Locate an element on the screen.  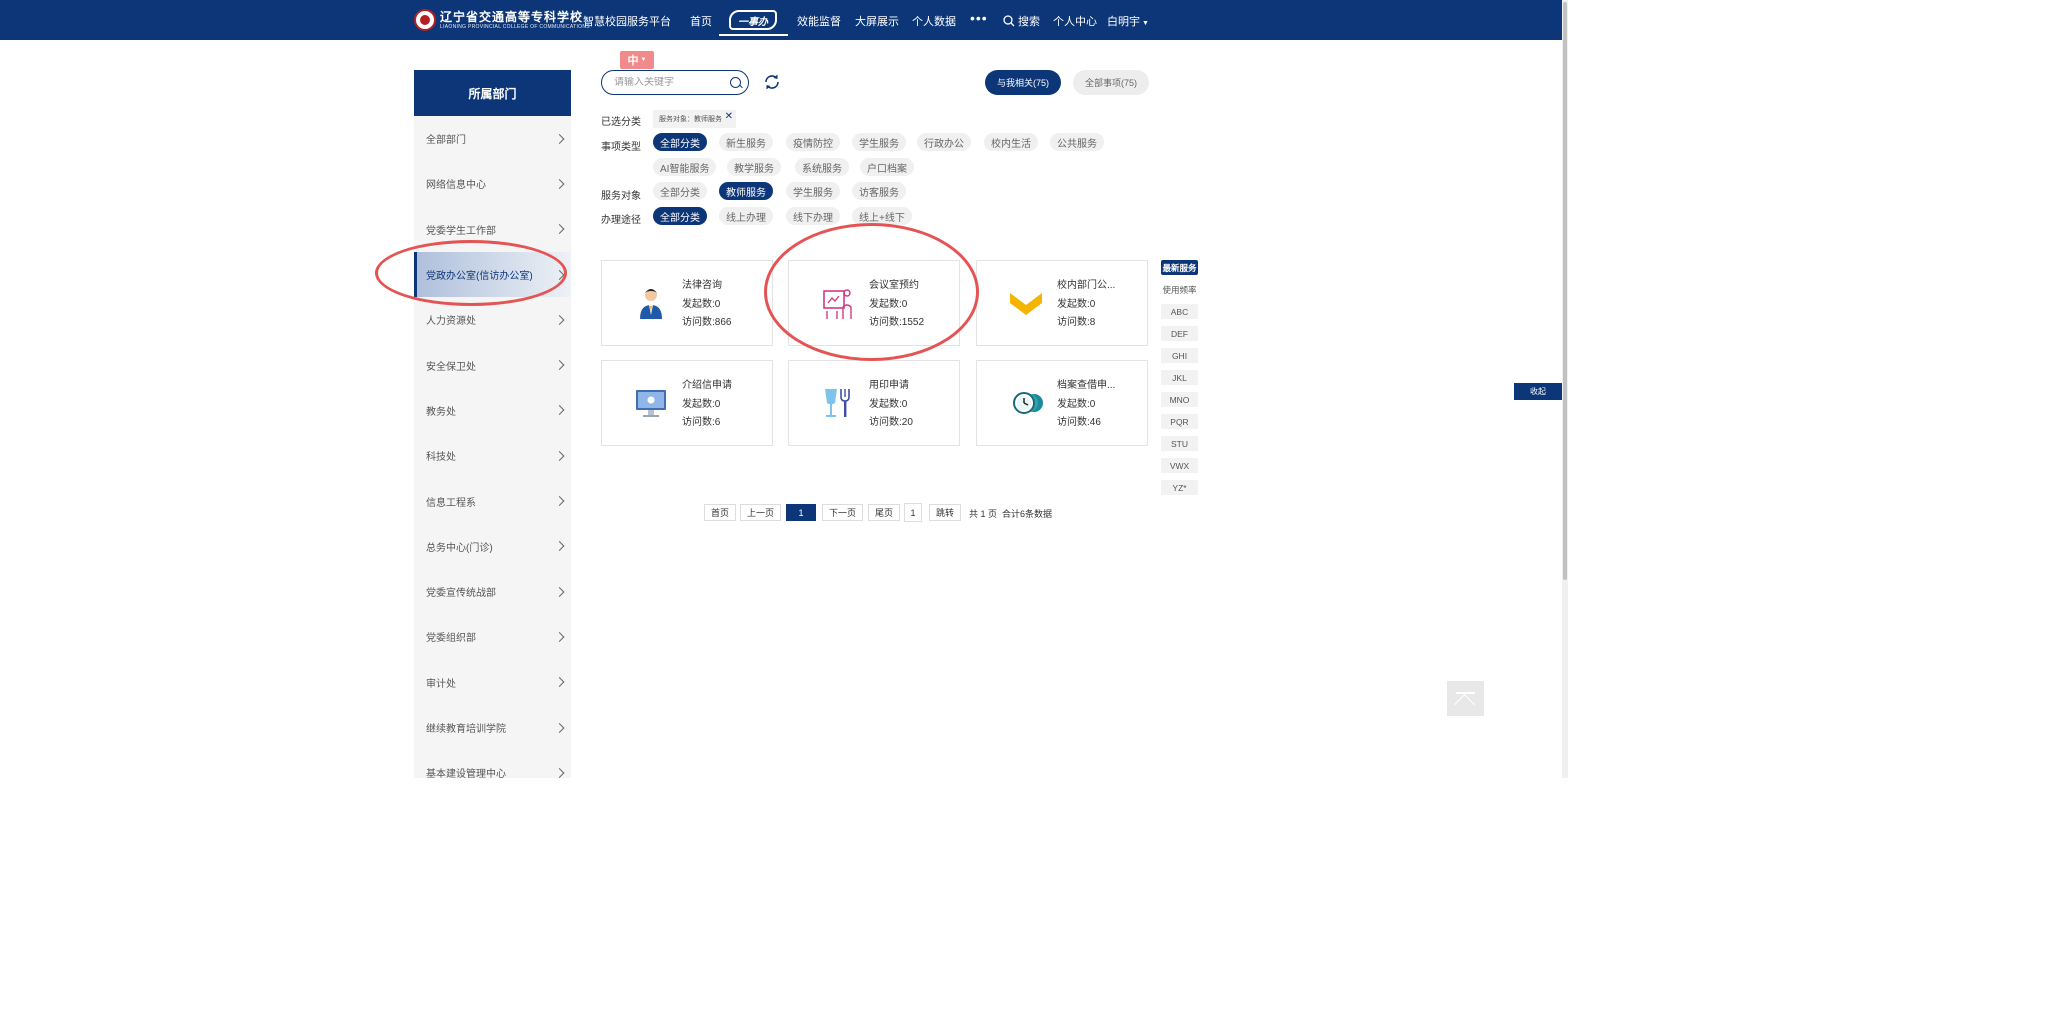
card-initiated: 发起数:0 is located at coordinates (888, 404).